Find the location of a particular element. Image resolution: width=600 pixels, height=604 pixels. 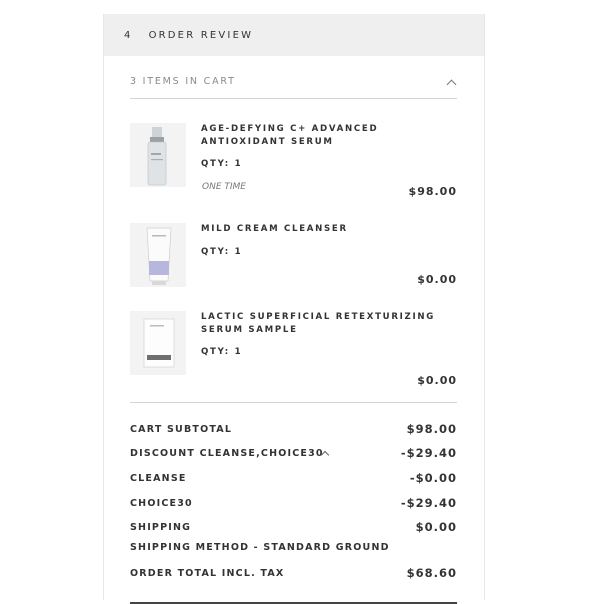

cart-subtotal-value: $98.00 is located at coordinates (431, 429).